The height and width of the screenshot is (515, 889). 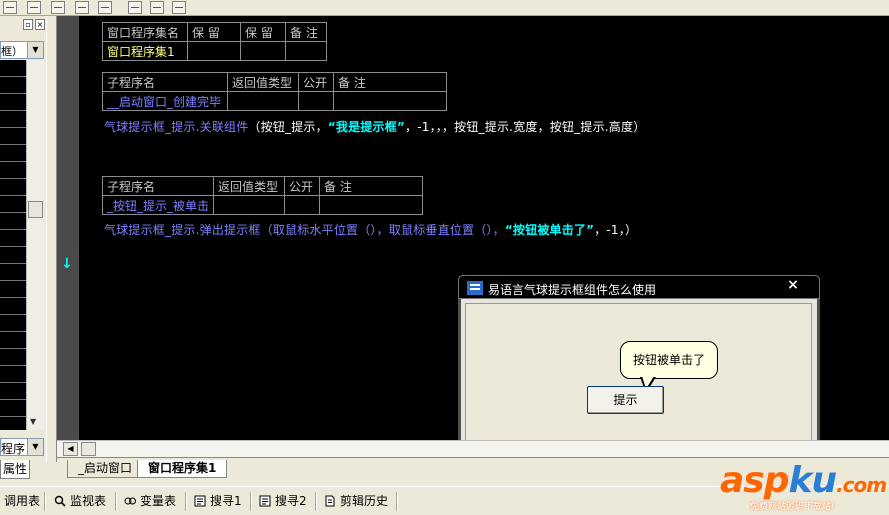 I want to click on variable-icon, so click(x=130, y=501).